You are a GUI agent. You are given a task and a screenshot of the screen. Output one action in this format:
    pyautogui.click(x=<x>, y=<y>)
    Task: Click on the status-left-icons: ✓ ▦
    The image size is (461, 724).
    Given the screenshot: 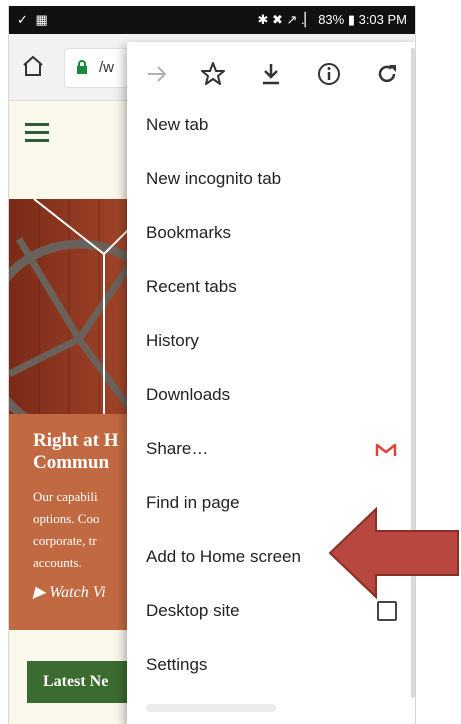 What is the action you would take?
    pyautogui.click(x=33, y=19)
    